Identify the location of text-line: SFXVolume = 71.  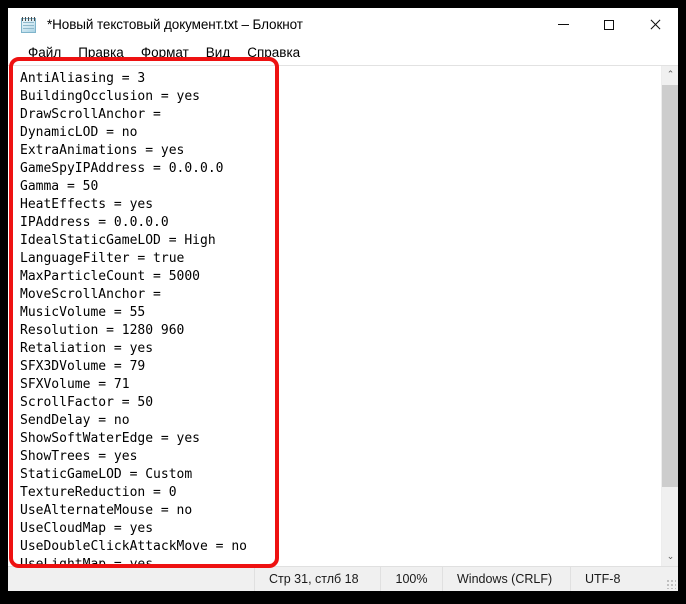
(75, 384).